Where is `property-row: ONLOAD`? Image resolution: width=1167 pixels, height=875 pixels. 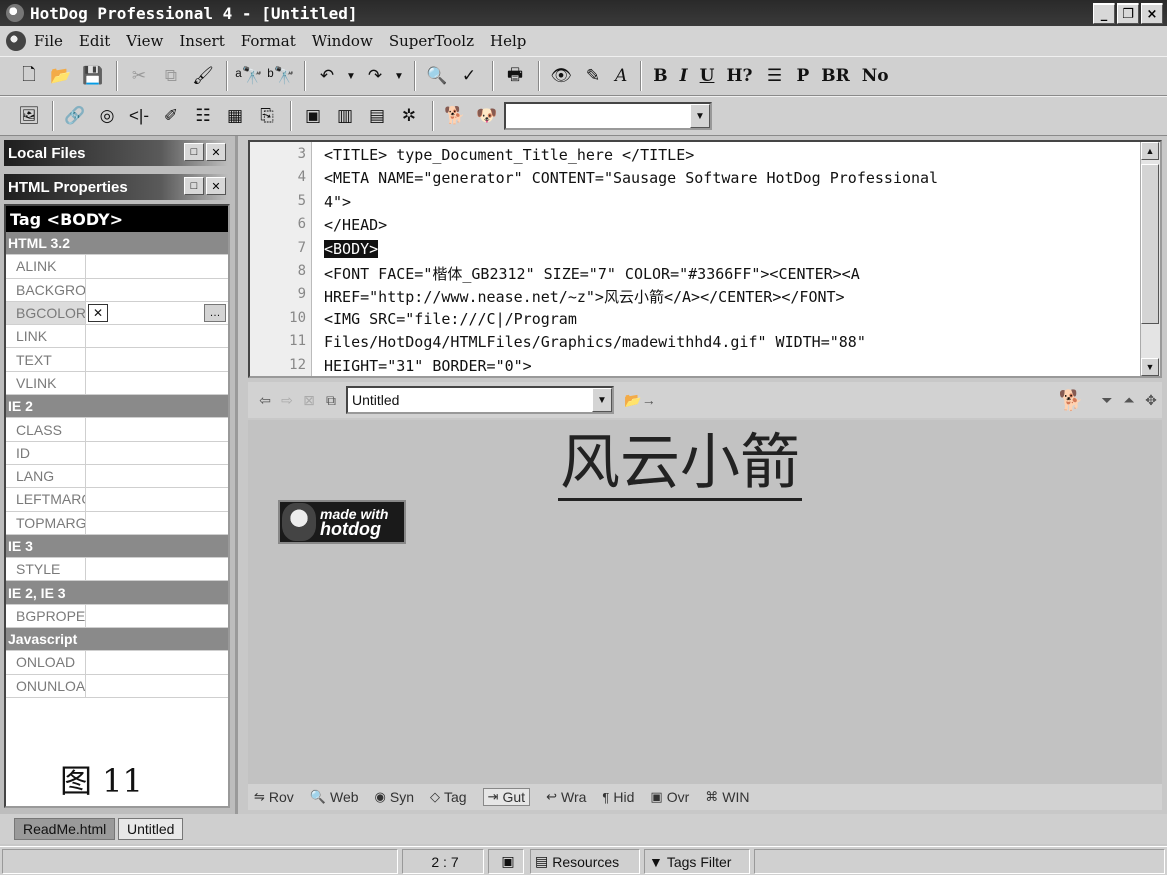 property-row: ONLOAD is located at coordinates (117, 663).